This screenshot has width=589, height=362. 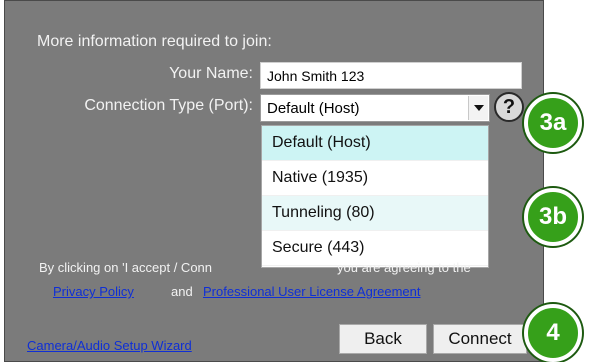 What do you see at coordinates (375, 143) in the screenshot?
I see `option-default-host: Default (Host)` at bounding box center [375, 143].